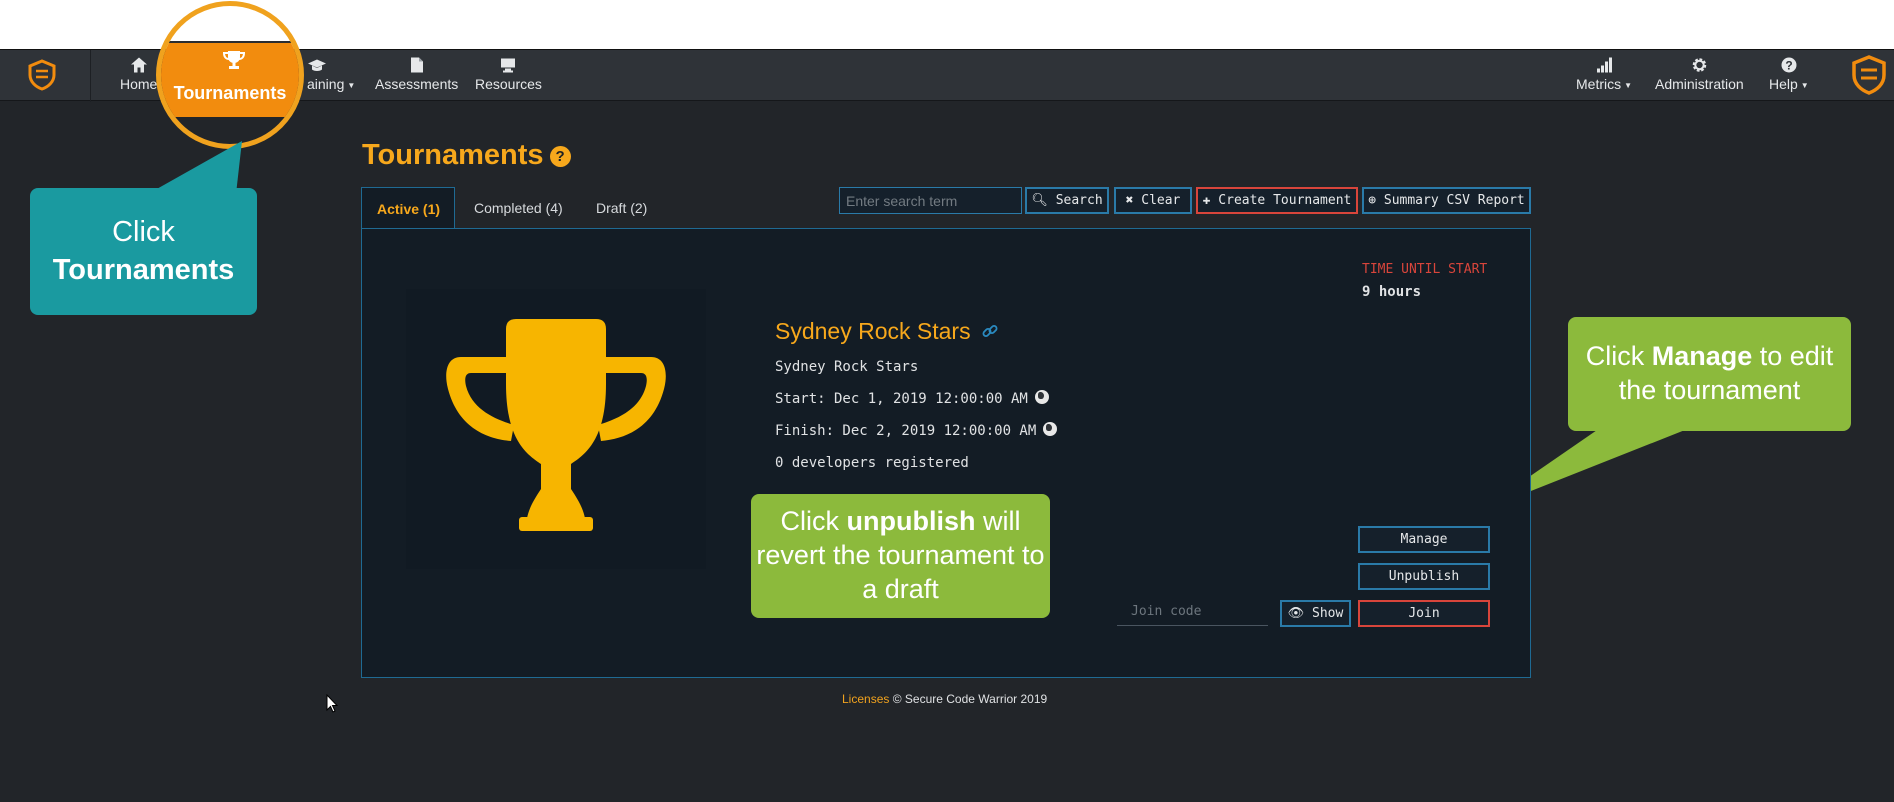 The image size is (1894, 802). Describe the element at coordinates (326, 84) in the screenshot. I see `nav-training-label: aining` at that location.